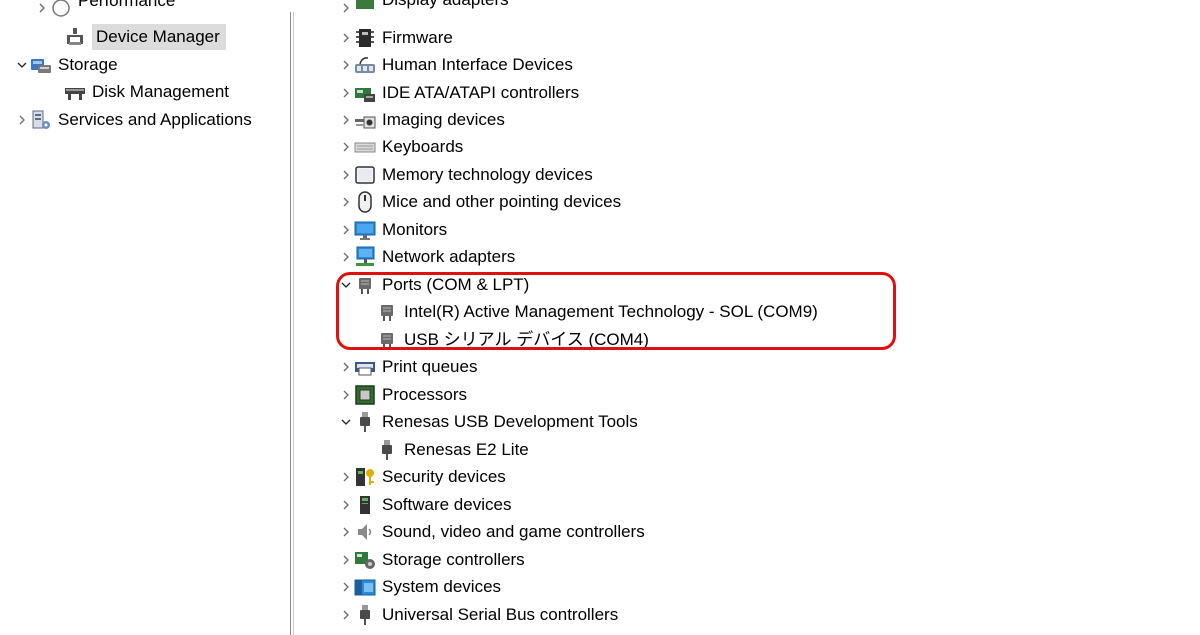  I want to click on device-category-label: Software devices, so click(447, 504).